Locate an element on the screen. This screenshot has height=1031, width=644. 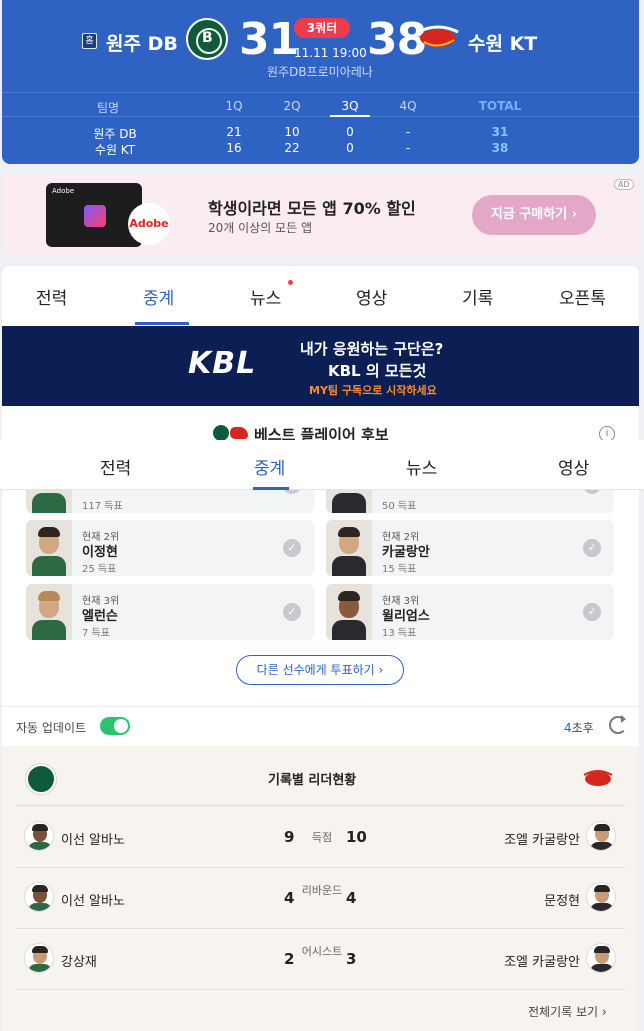
home-score: 31 is located at coordinates (269, 39).